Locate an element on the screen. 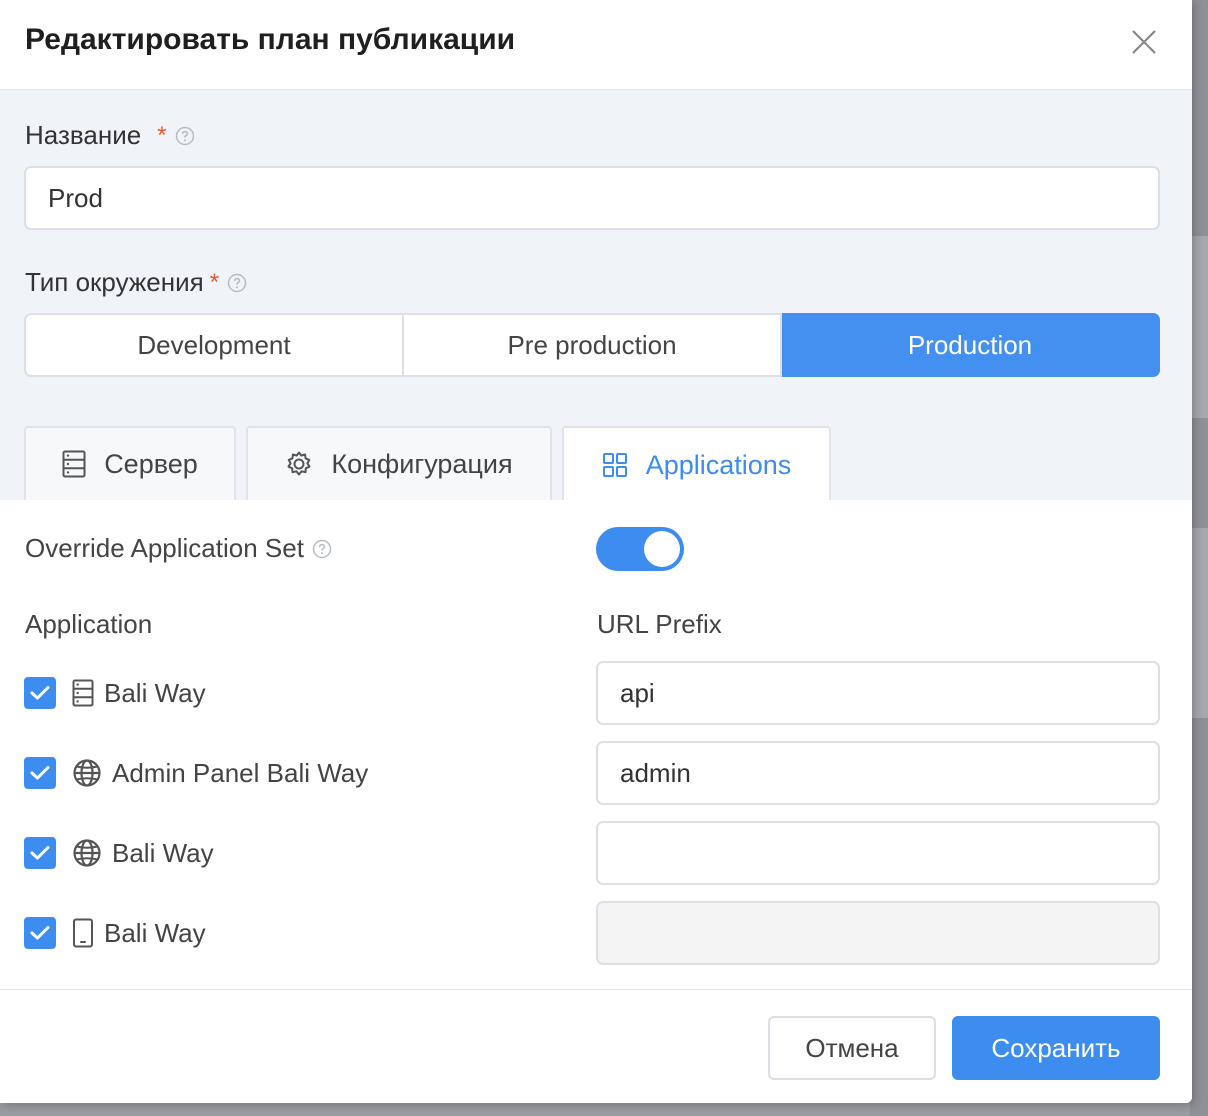  application-row: Admin Panel Bali Way is located at coordinates (196, 773).